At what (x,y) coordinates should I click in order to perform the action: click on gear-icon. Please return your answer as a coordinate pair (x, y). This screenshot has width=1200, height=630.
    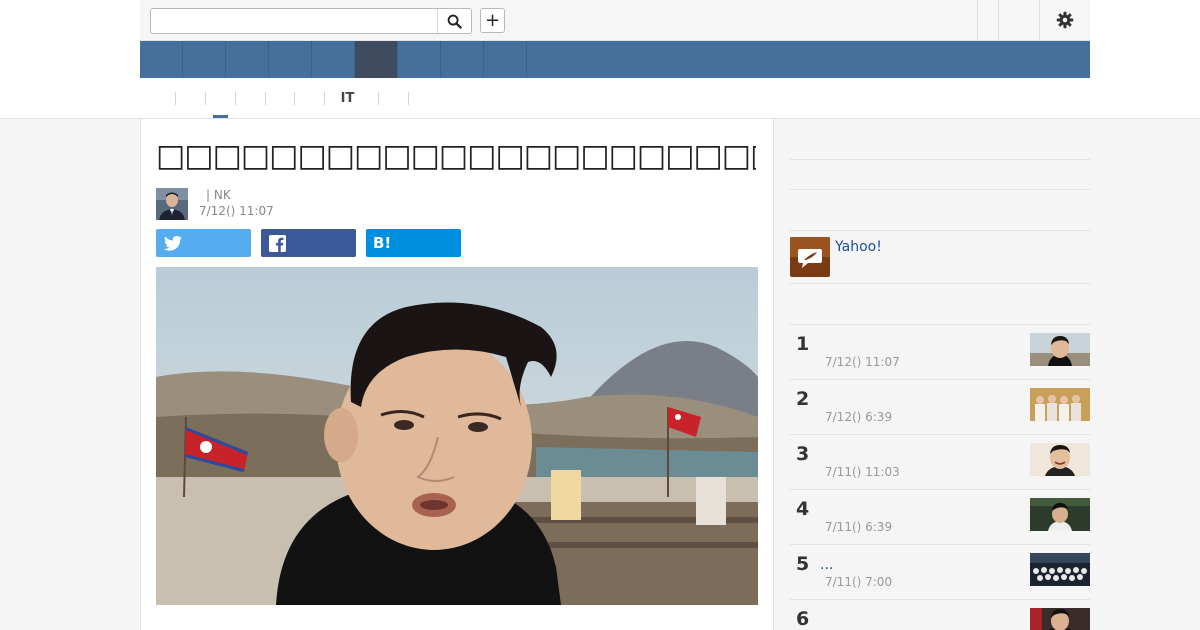
    Looking at the image, I should click on (1065, 20).